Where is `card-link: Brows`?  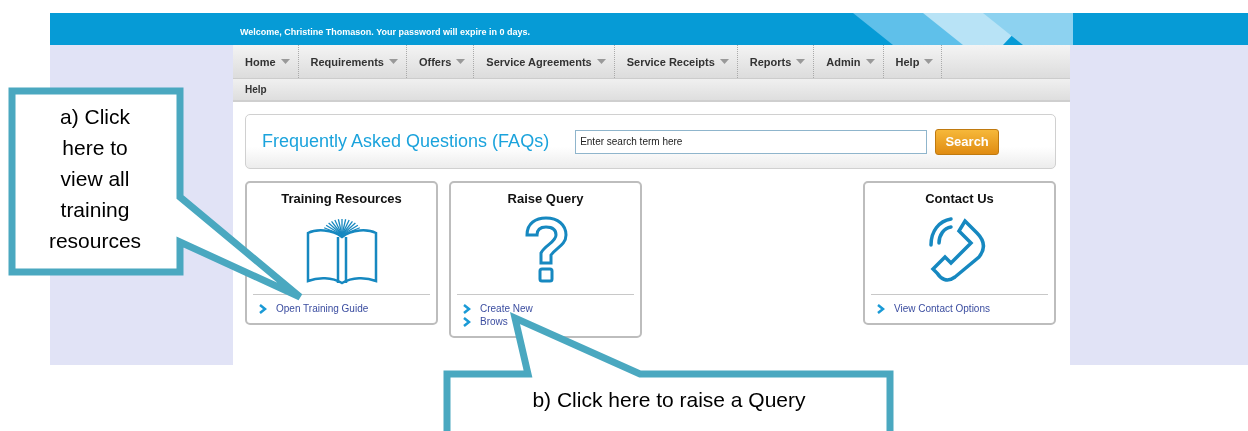 card-link: Brows is located at coordinates (494, 321).